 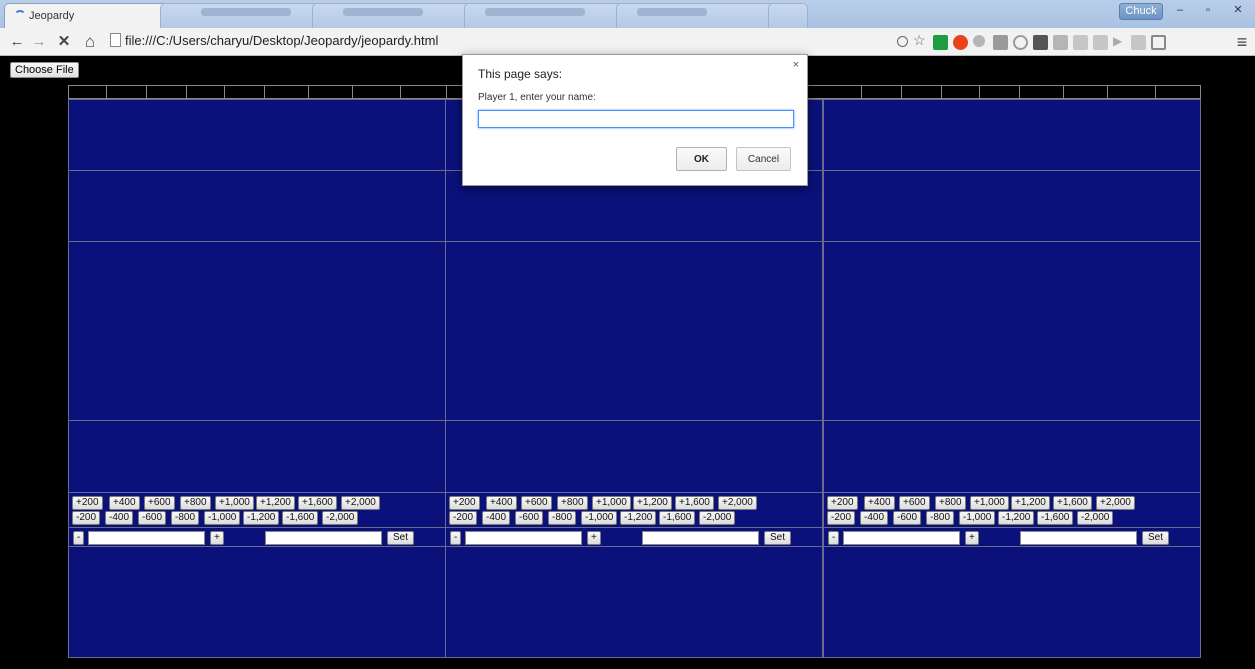 I want to click on new-tab-button, so click(x=788, y=15).